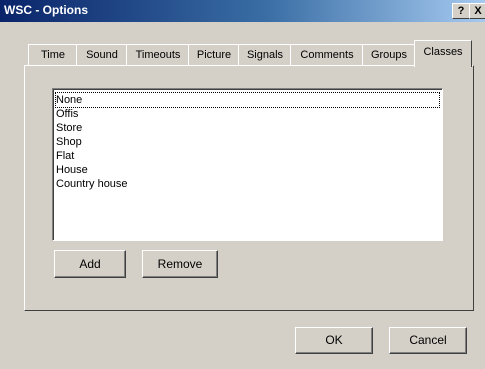  What do you see at coordinates (92, 184) in the screenshot?
I see `list-item-country-house: Country house` at bounding box center [92, 184].